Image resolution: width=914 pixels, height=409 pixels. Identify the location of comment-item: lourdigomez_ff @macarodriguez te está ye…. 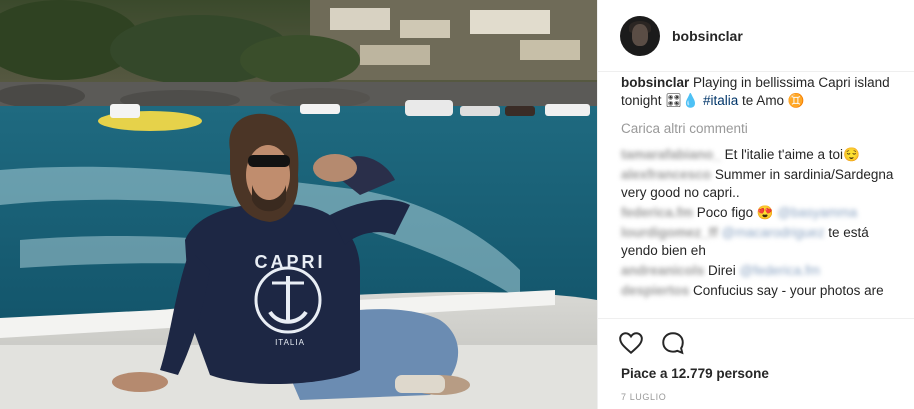
(758, 242).